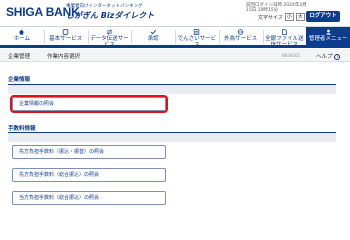  I want to click on nav-label: 全銀ファイル送信サービス, so click(284, 42).